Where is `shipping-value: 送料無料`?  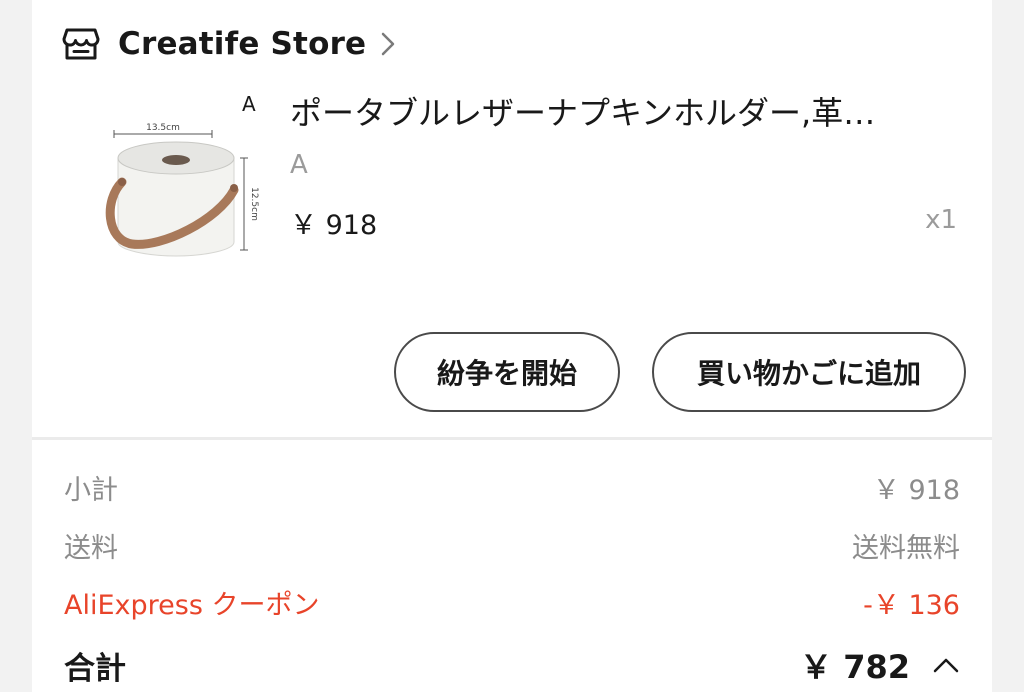
shipping-value: 送料無料 is located at coordinates (906, 548).